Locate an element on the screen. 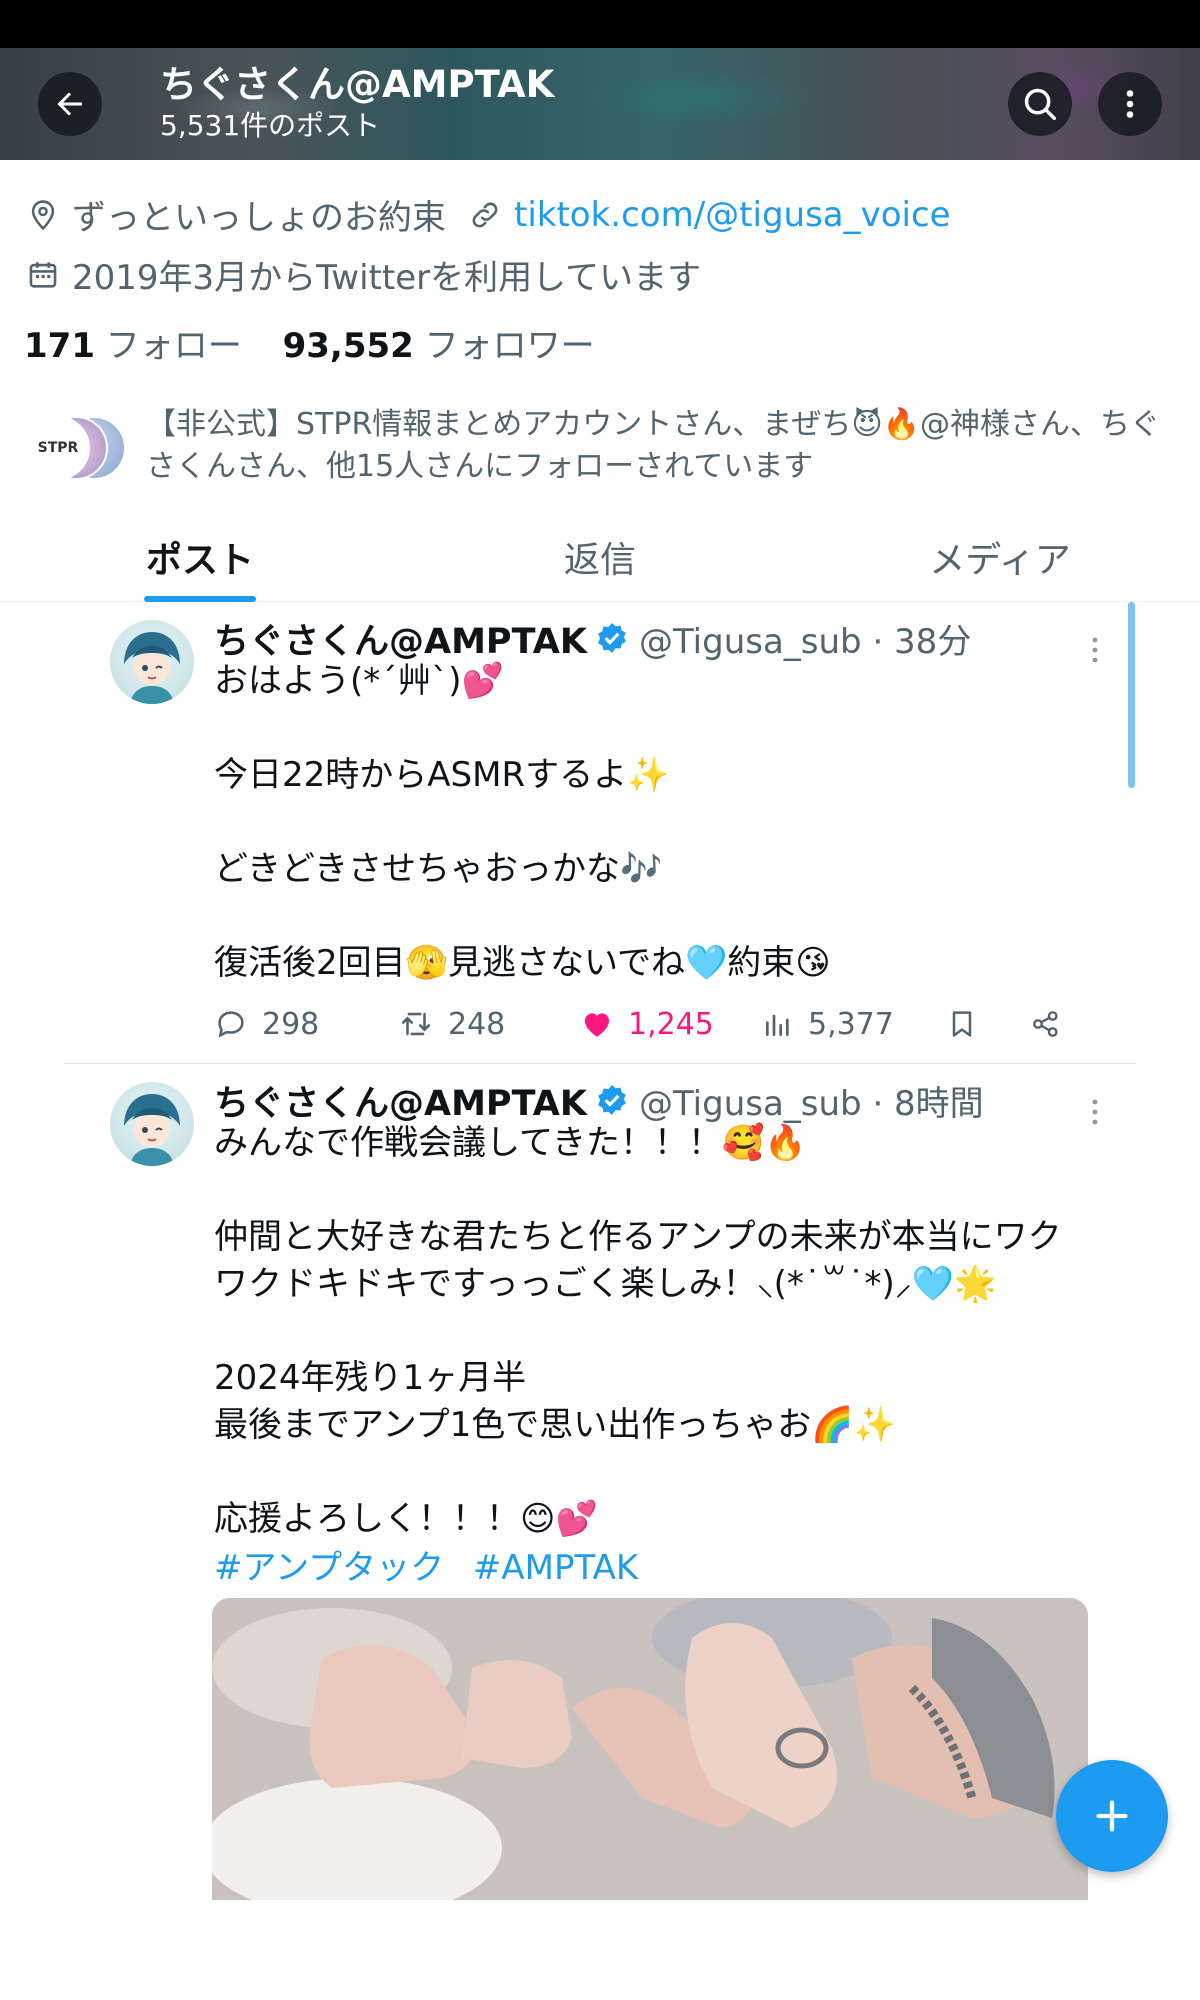 The image size is (1200, 2000). header-name: ちぐさくん@AMPTAK is located at coordinates (357, 84).